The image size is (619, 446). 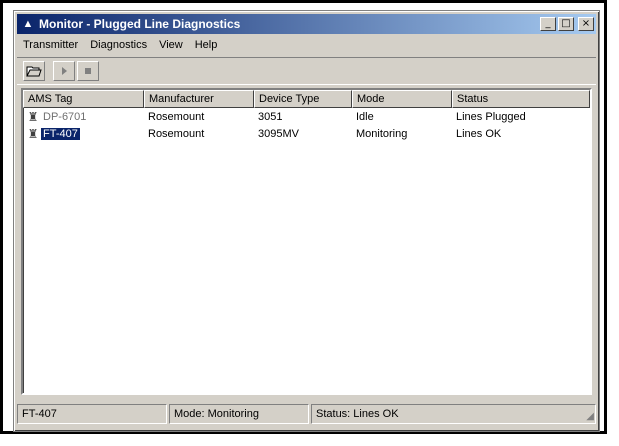 I want to click on play-icon, so click(x=64, y=71).